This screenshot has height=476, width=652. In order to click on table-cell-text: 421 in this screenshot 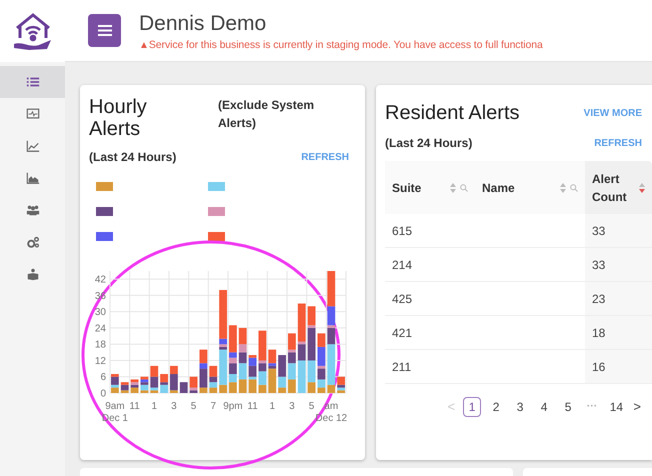, I will do `click(402, 333)`.